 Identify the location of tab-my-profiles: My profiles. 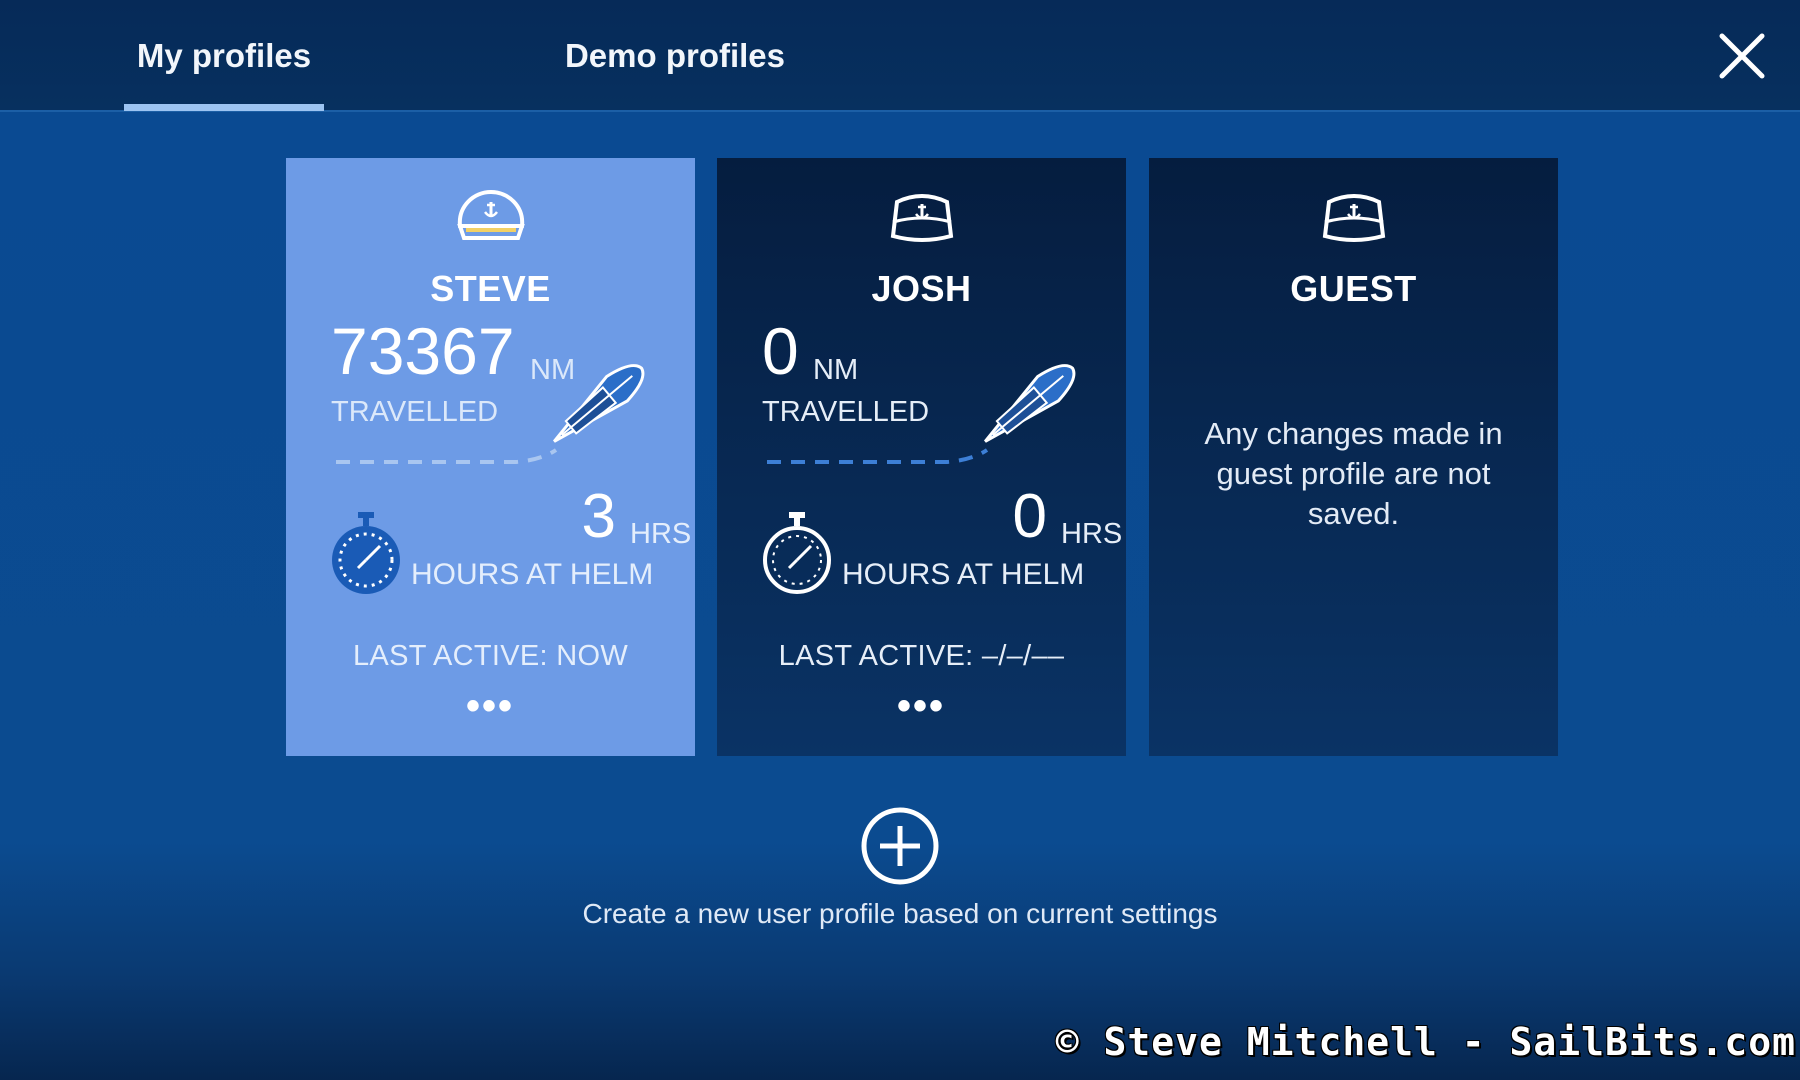
(224, 56).